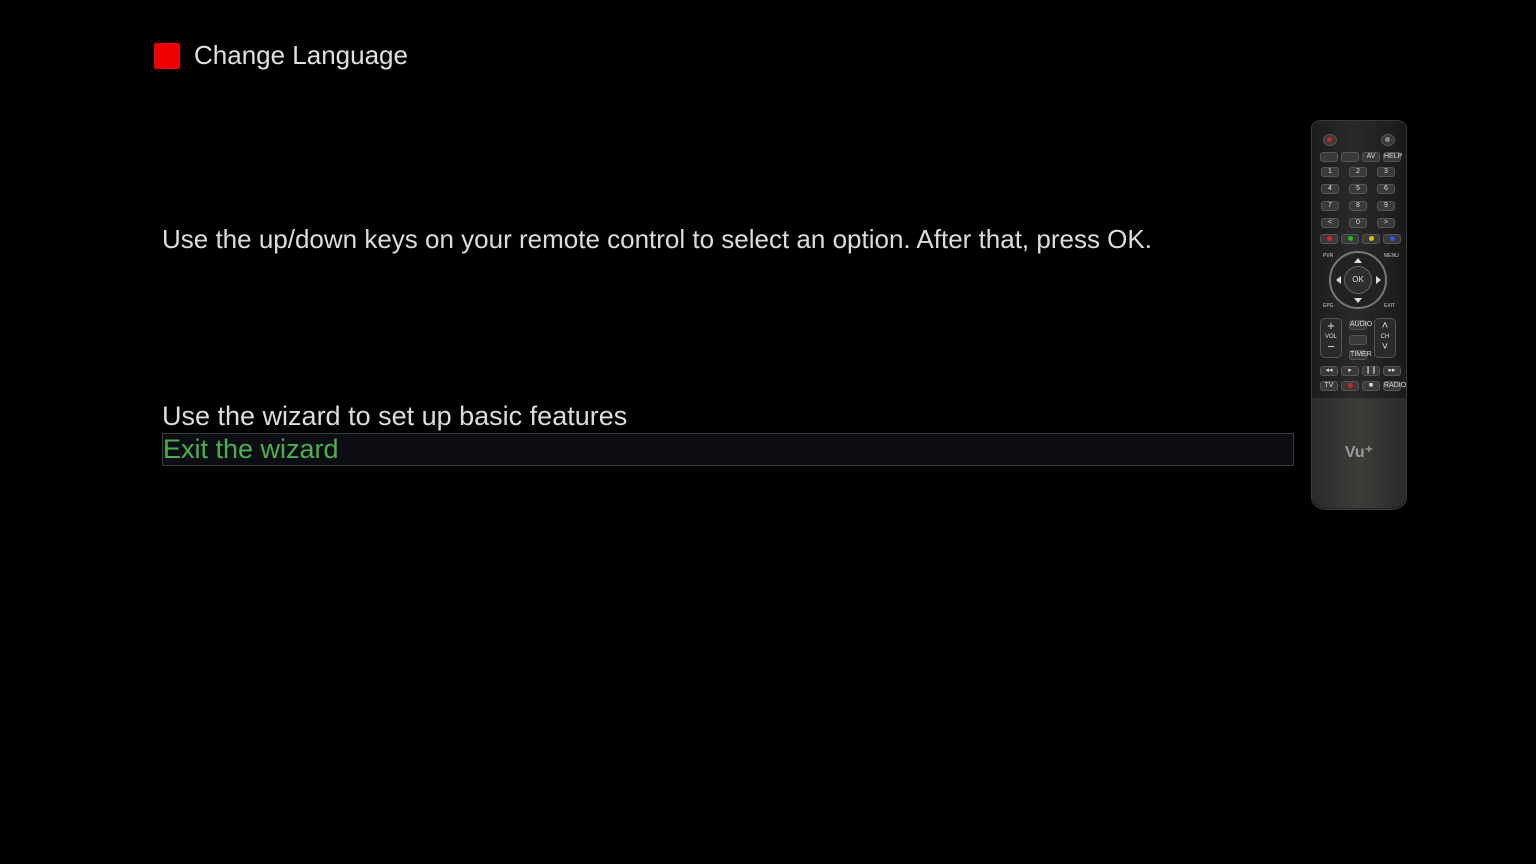 The width and height of the screenshot is (1536, 864). What do you see at coordinates (1358, 189) in the screenshot?
I see `key-5: 5` at bounding box center [1358, 189].